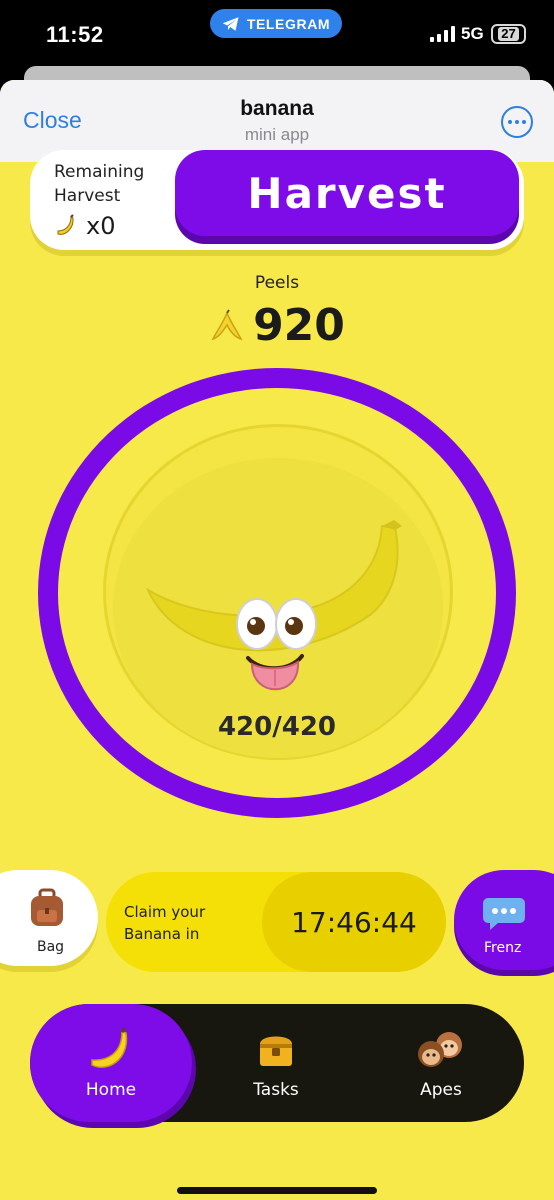  What do you see at coordinates (87, 196) in the screenshot?
I see `remaining-label-line2: Harvest` at bounding box center [87, 196].